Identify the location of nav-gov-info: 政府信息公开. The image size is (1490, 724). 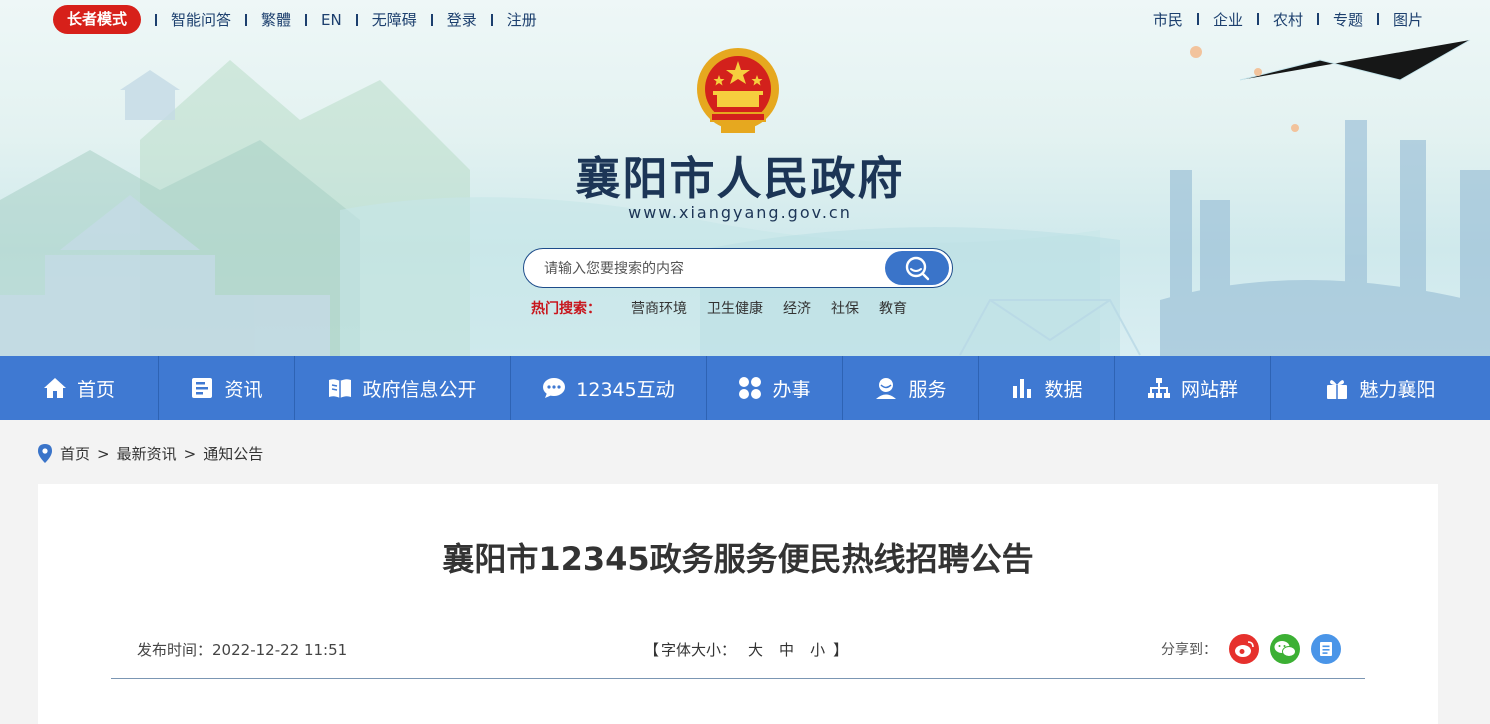
(403, 388).